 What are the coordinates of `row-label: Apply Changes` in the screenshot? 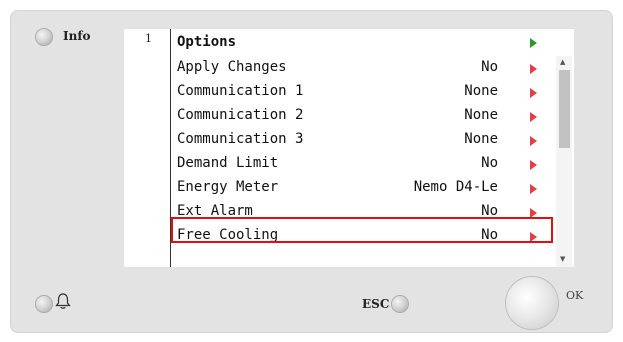 It's located at (232, 67).